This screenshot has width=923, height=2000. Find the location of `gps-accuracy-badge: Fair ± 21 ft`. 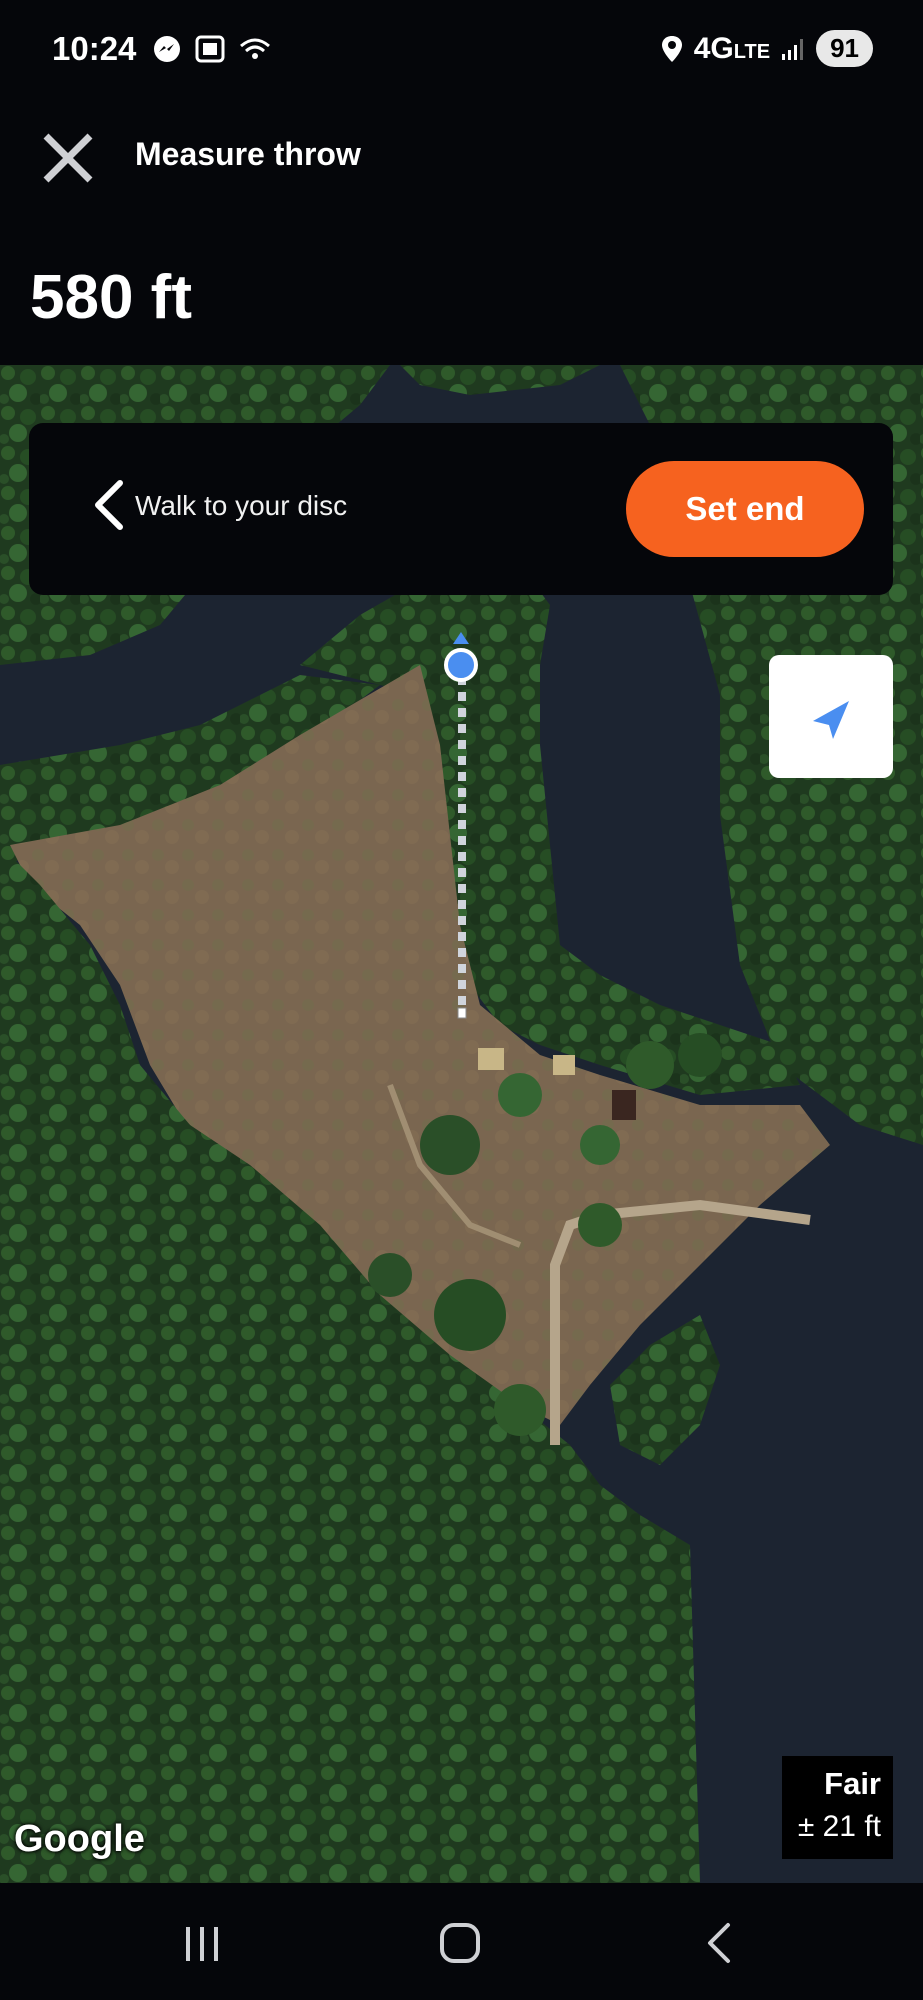

gps-accuracy-badge: Fair ± 21 ft is located at coordinates (837, 1807).